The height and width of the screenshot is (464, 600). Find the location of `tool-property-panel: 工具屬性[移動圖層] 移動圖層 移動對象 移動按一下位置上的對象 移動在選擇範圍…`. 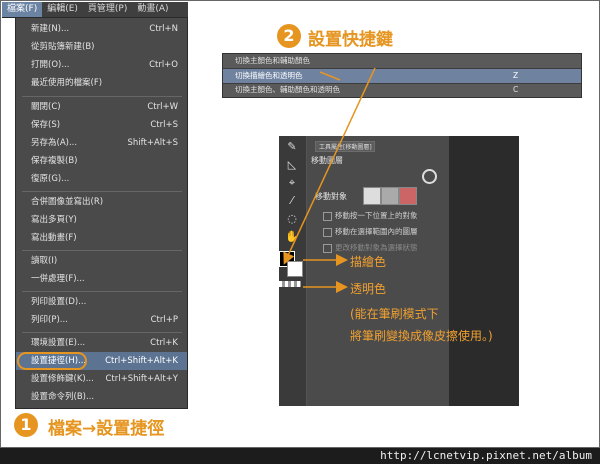

tool-property-panel: 工具屬性[移動圖層] 移動圖層 移動對象 移動按一下位置上的對象 移動在選擇範圍… is located at coordinates (378, 271).